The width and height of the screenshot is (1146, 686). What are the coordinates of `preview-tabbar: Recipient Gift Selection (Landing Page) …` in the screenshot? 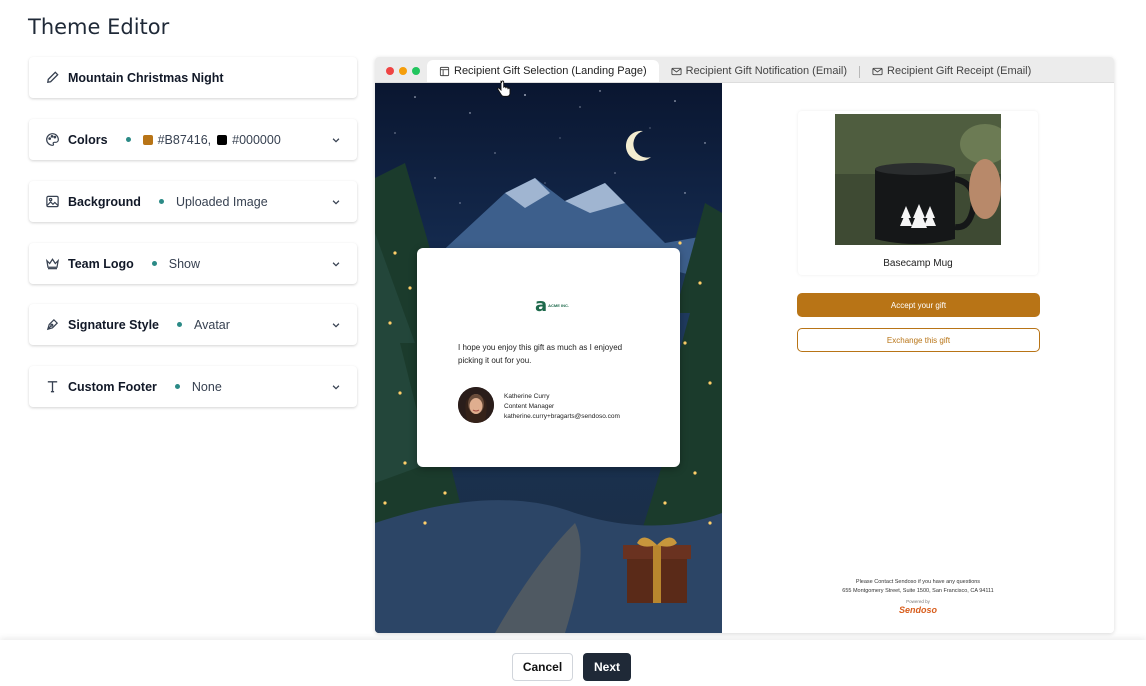 It's located at (744, 70).